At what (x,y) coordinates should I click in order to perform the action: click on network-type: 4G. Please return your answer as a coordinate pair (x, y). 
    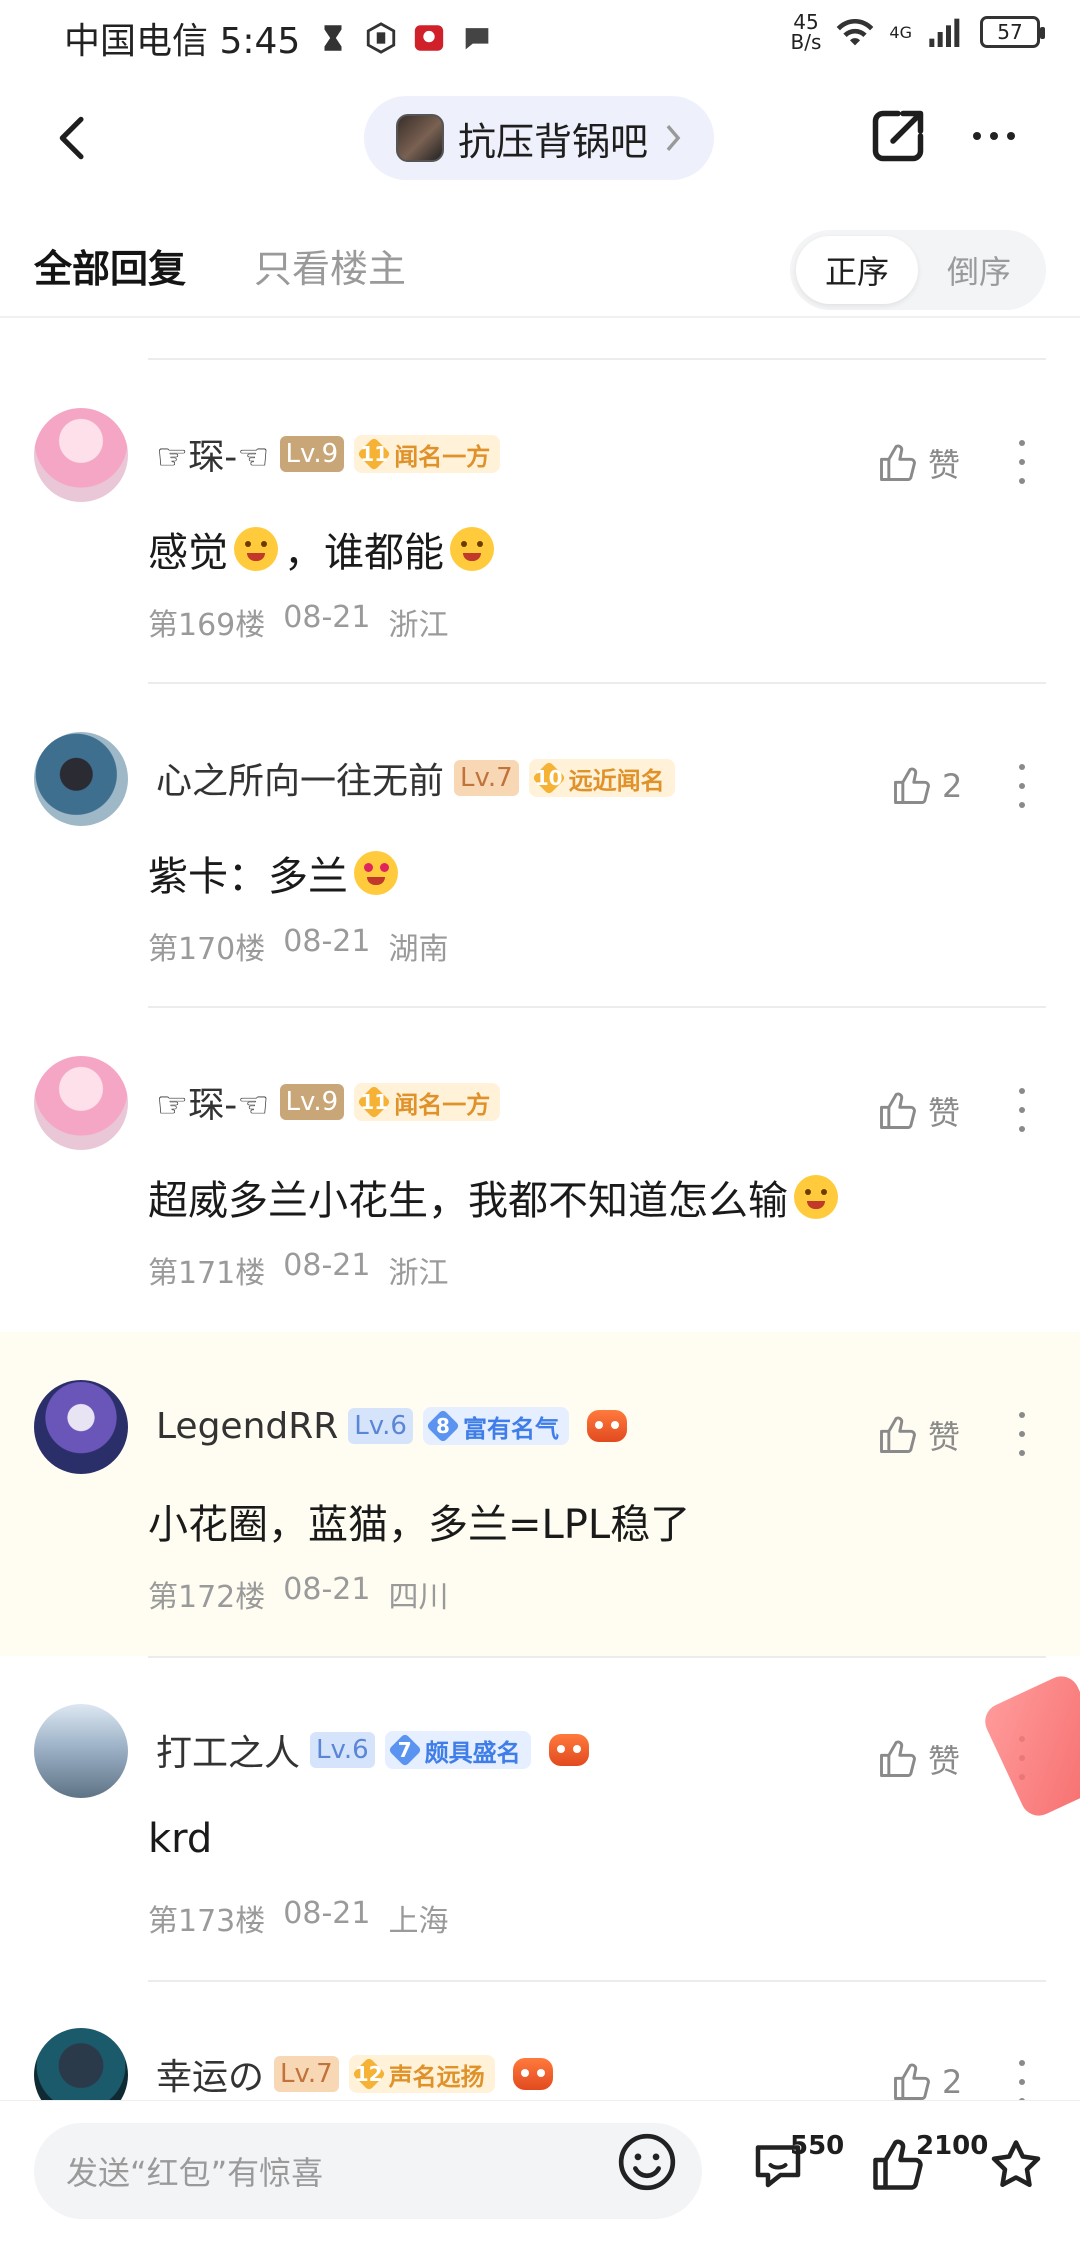
    Looking at the image, I should click on (900, 32).